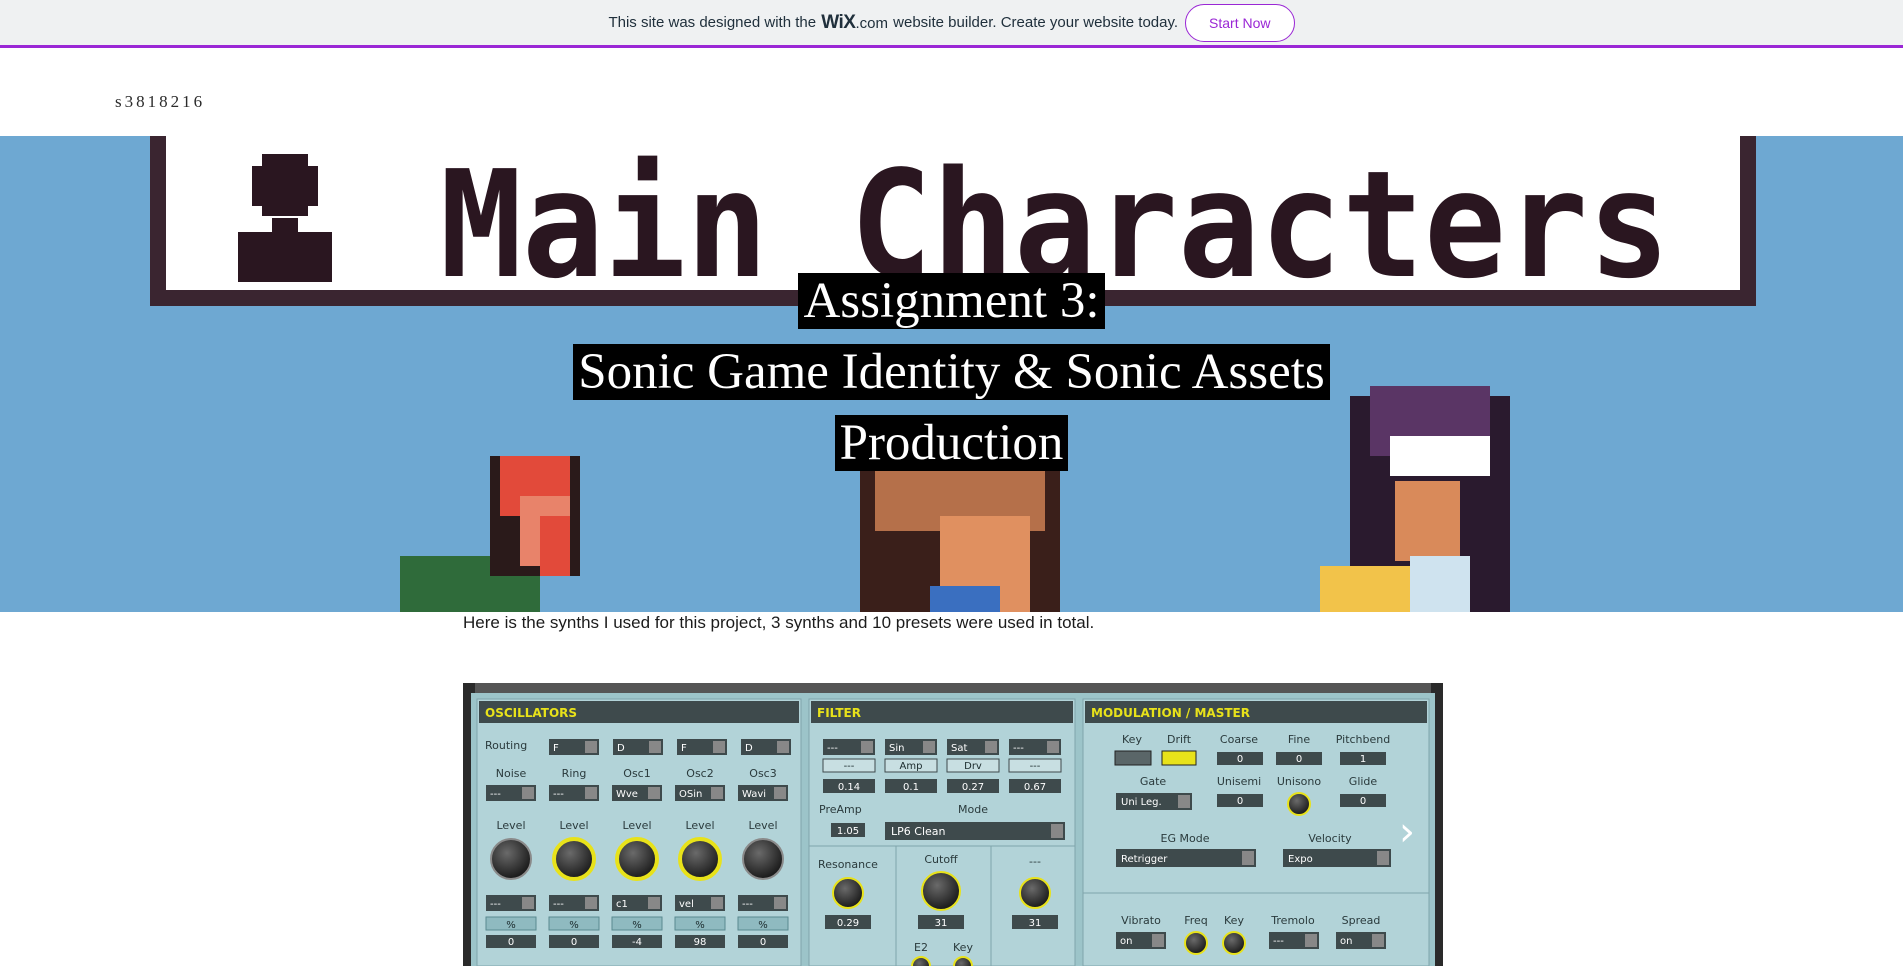  What do you see at coordinates (1035, 787) in the screenshot?
I see `filter-value: 0.67` at bounding box center [1035, 787].